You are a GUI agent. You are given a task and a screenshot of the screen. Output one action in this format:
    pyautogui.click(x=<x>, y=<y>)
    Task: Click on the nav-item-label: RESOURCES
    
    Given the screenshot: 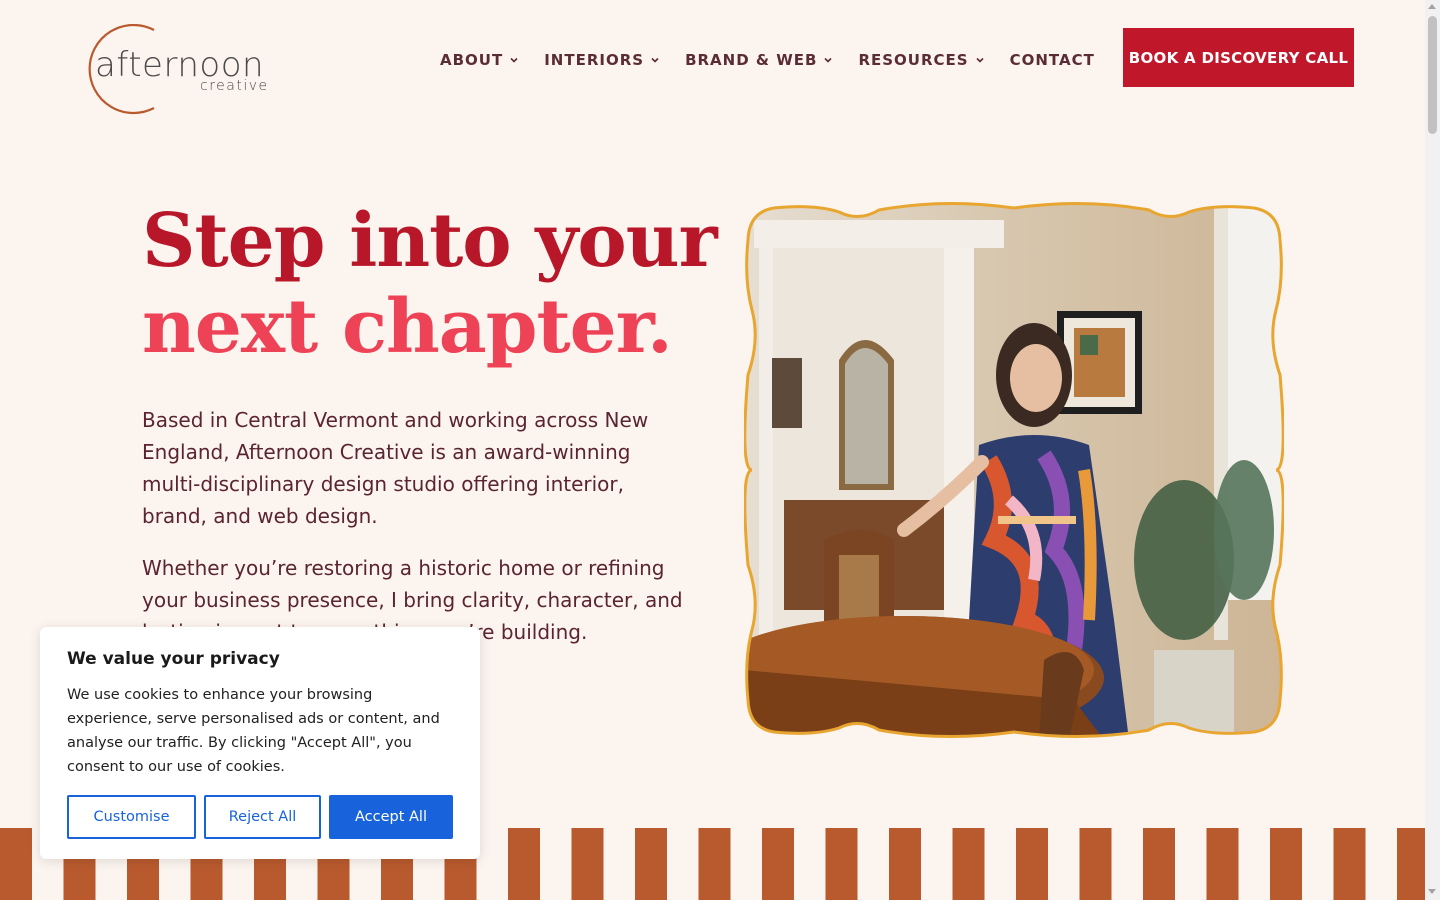 What is the action you would take?
    pyautogui.click(x=913, y=60)
    